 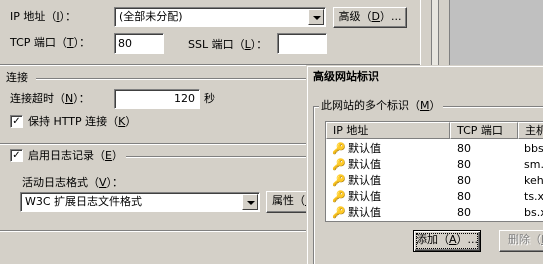 I want to click on list-item: 🔑 默认值 80 bbs., so click(x=434, y=149).